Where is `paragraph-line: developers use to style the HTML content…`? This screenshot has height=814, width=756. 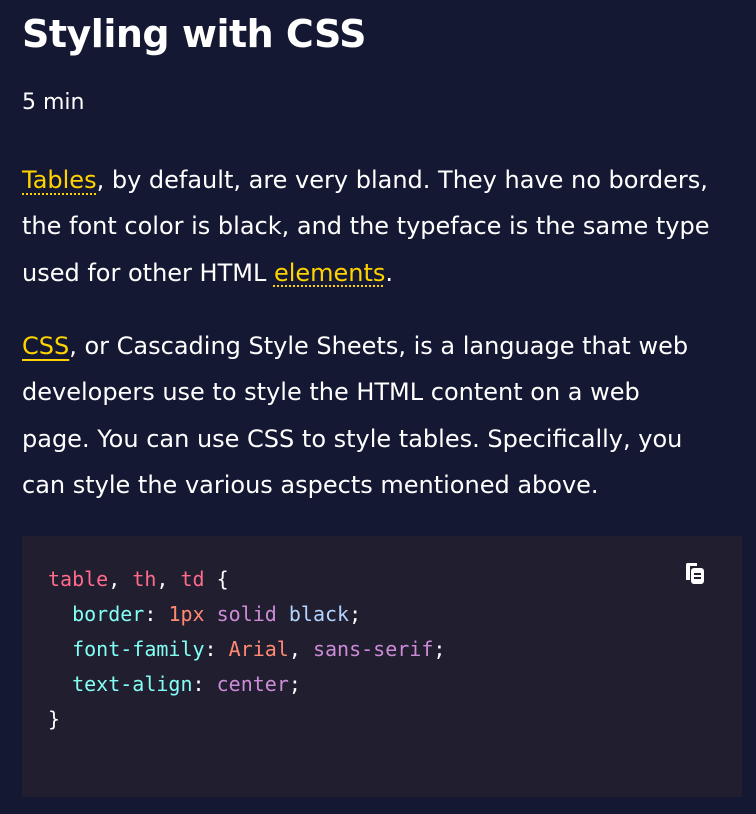 paragraph-line: developers use to style the HTML content… is located at coordinates (331, 392).